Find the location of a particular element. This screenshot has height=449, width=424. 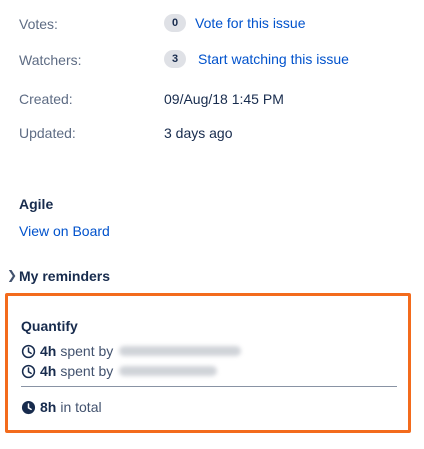

agile-heading: Agile is located at coordinates (36, 204).